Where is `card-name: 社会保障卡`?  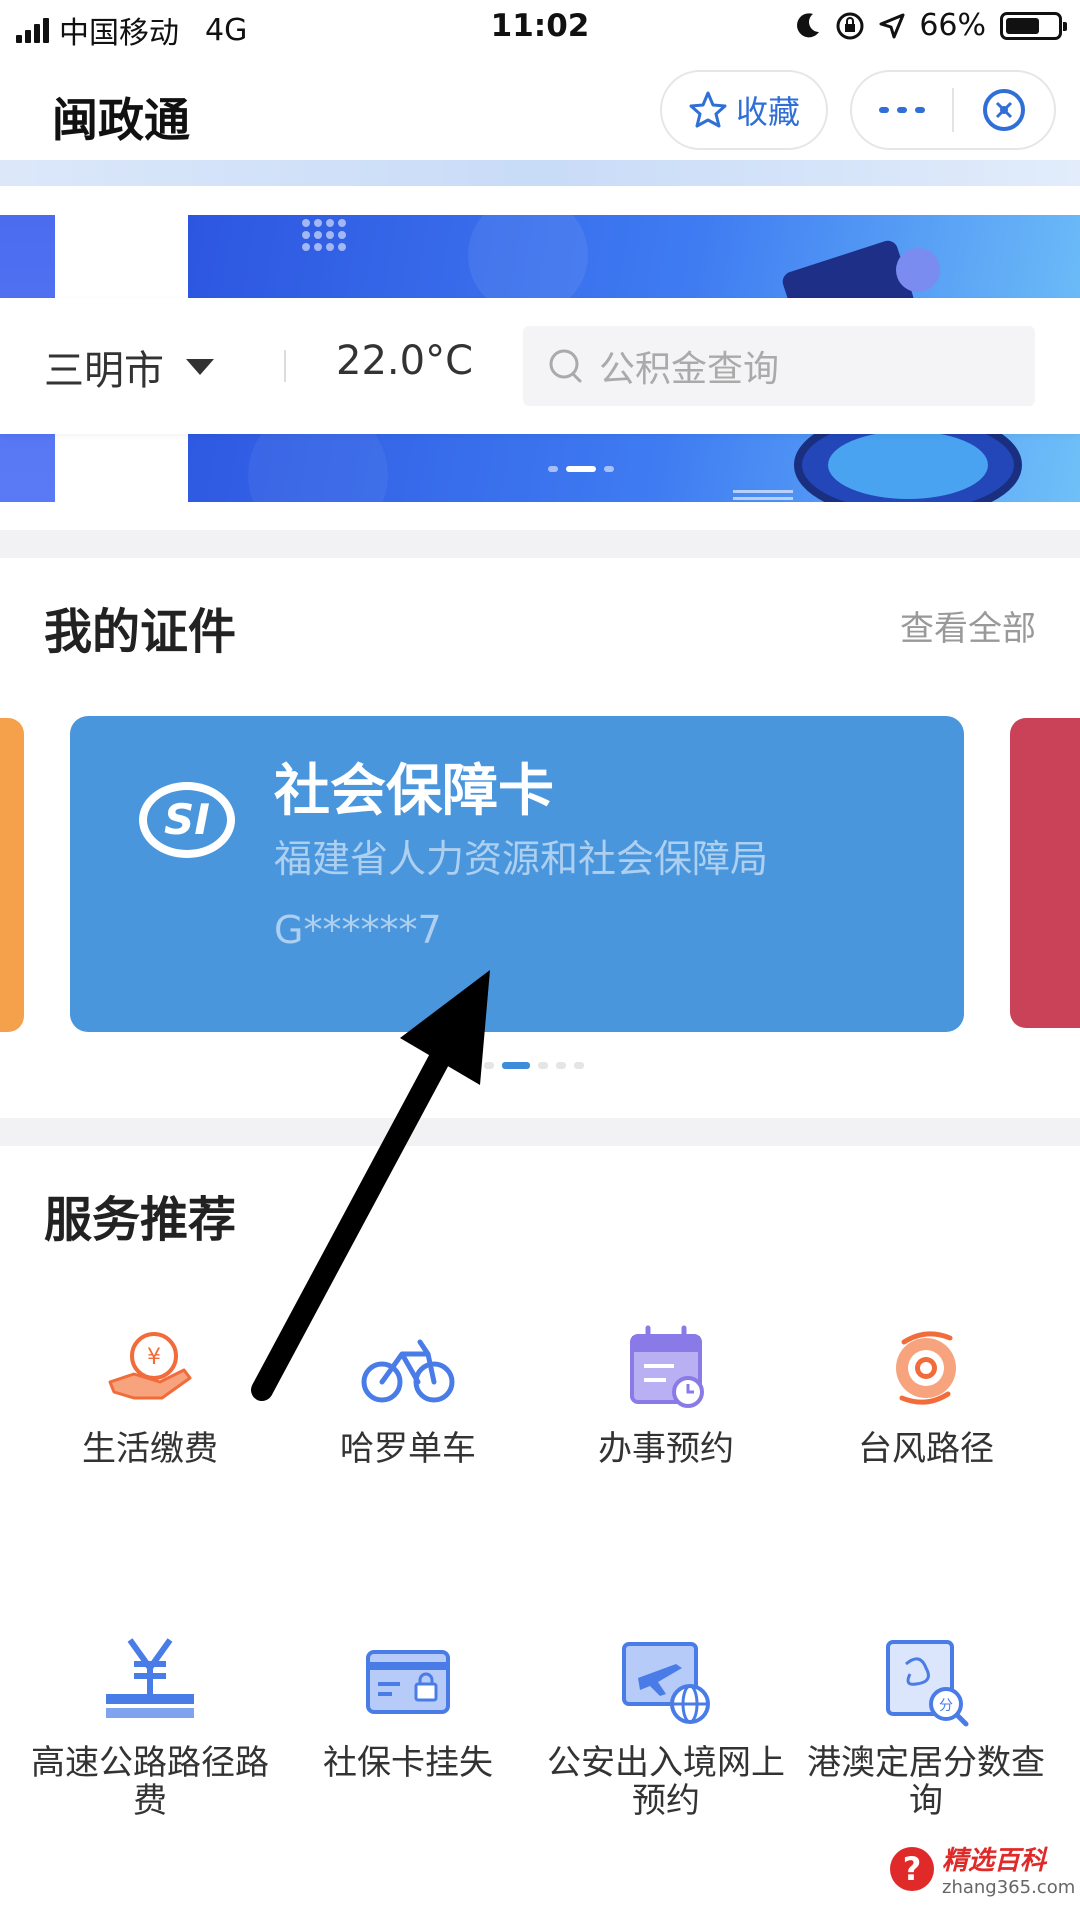 card-name: 社会保障卡 is located at coordinates (414, 791).